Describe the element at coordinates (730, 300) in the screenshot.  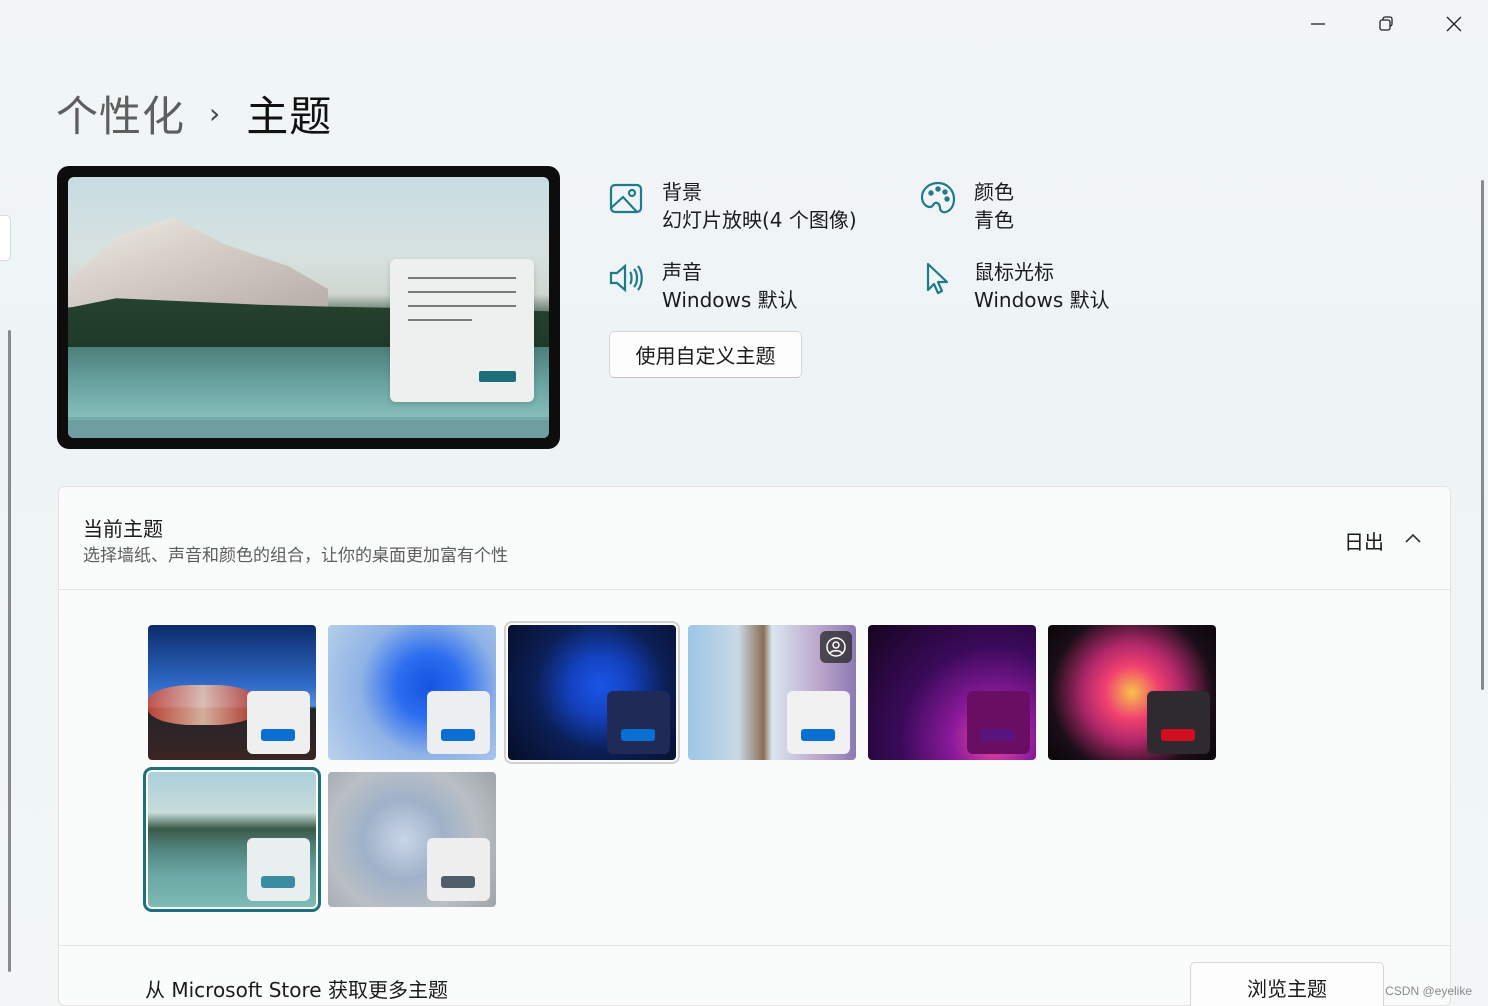
I see `sound-value: Windows 默认` at that location.